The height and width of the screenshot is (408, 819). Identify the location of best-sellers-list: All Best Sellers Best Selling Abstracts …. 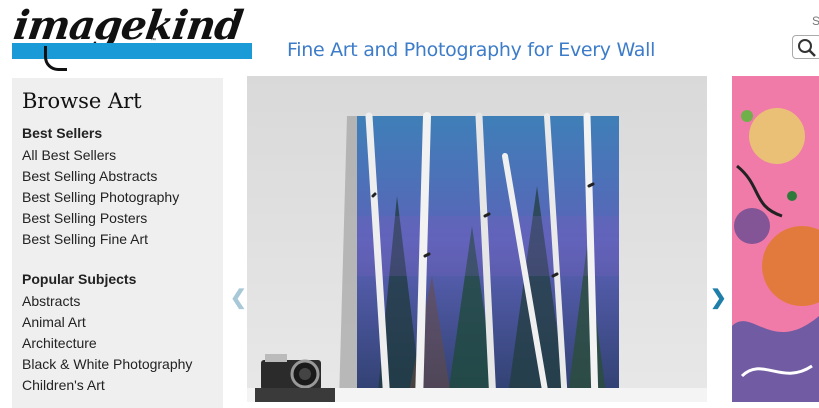
(100, 197).